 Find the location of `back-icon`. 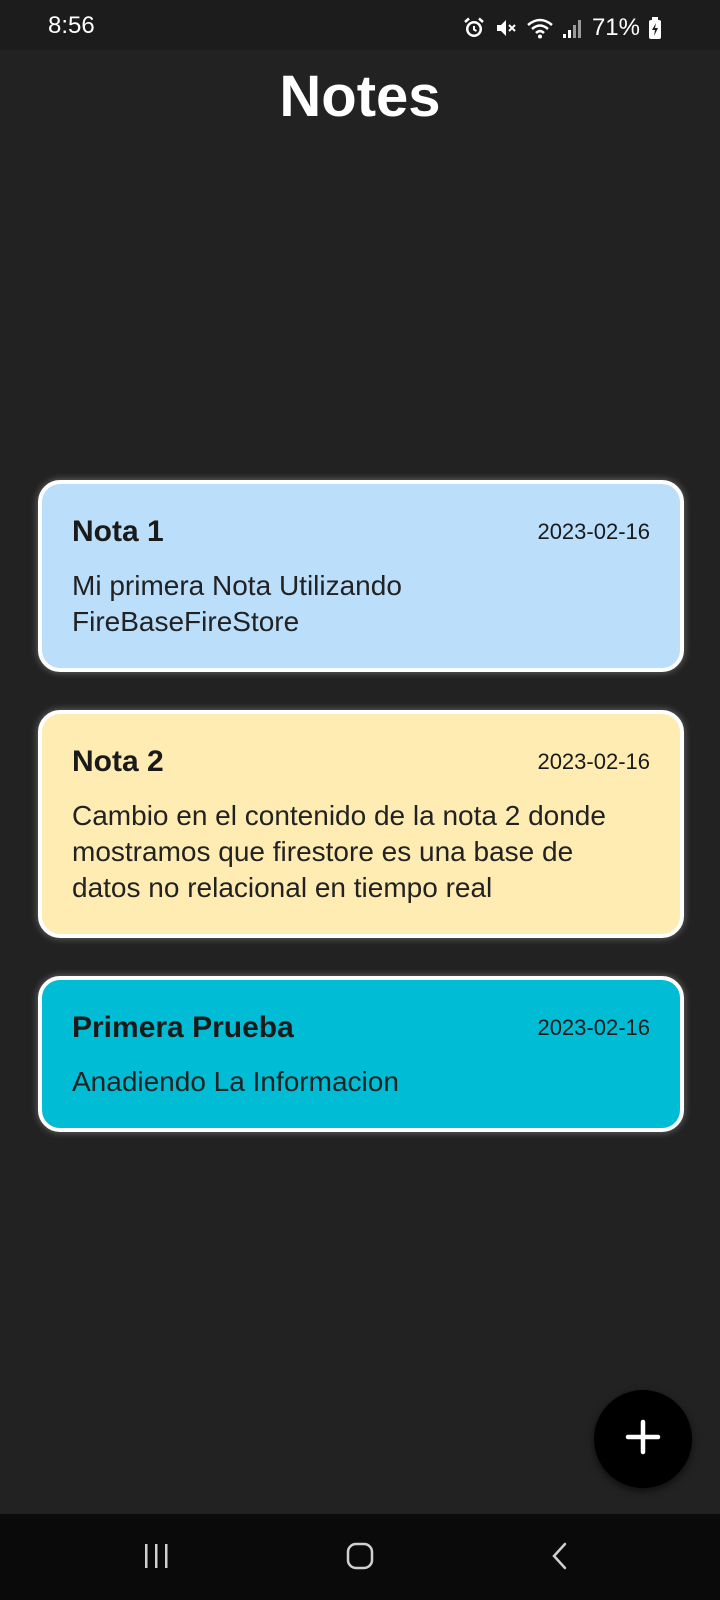

back-icon is located at coordinates (560, 1558).